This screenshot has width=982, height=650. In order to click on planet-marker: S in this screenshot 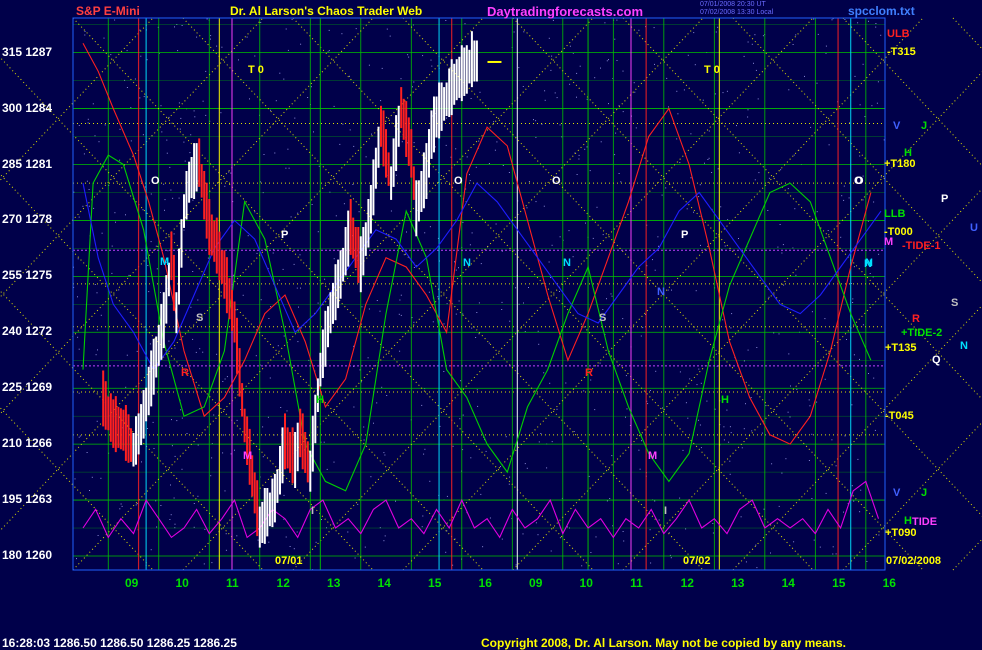, I will do `click(603, 318)`.